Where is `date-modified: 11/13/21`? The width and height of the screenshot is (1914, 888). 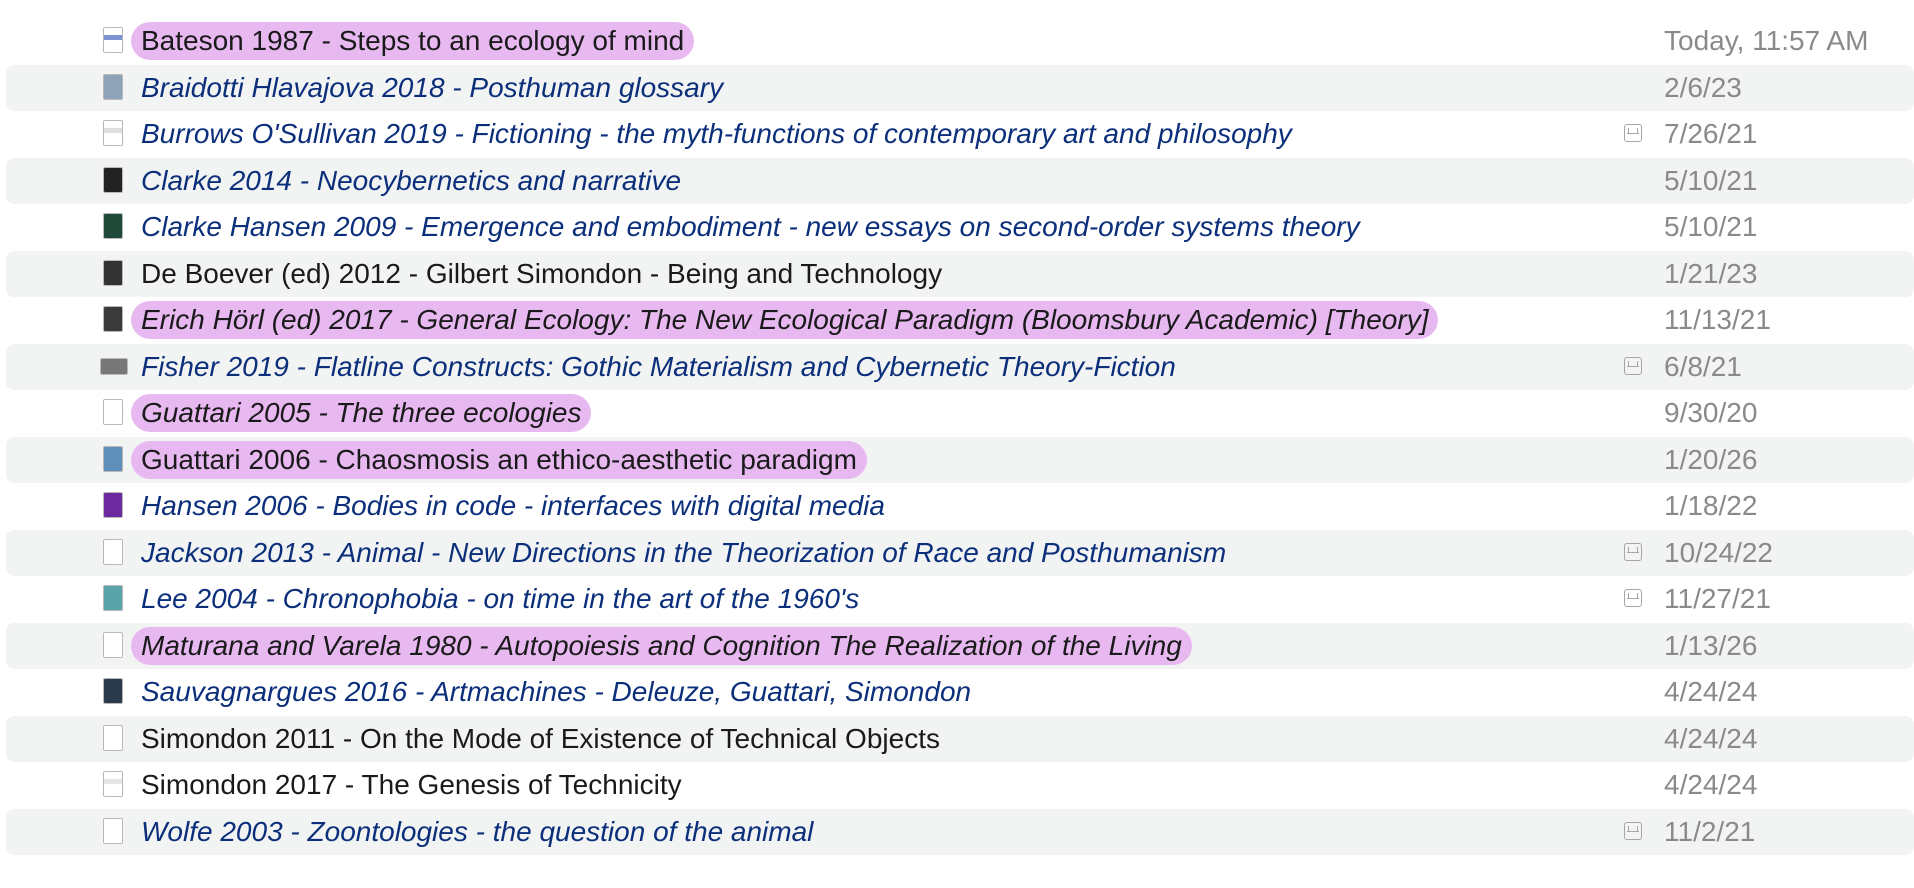 date-modified: 11/13/21 is located at coordinates (1717, 319).